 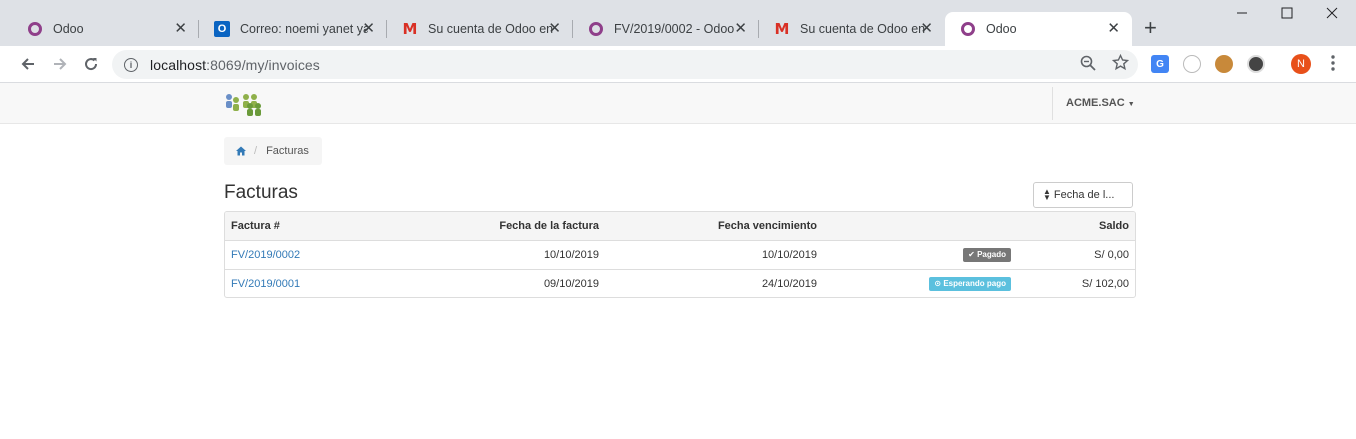 I want to click on page-title: Facturas, so click(x=261, y=192).